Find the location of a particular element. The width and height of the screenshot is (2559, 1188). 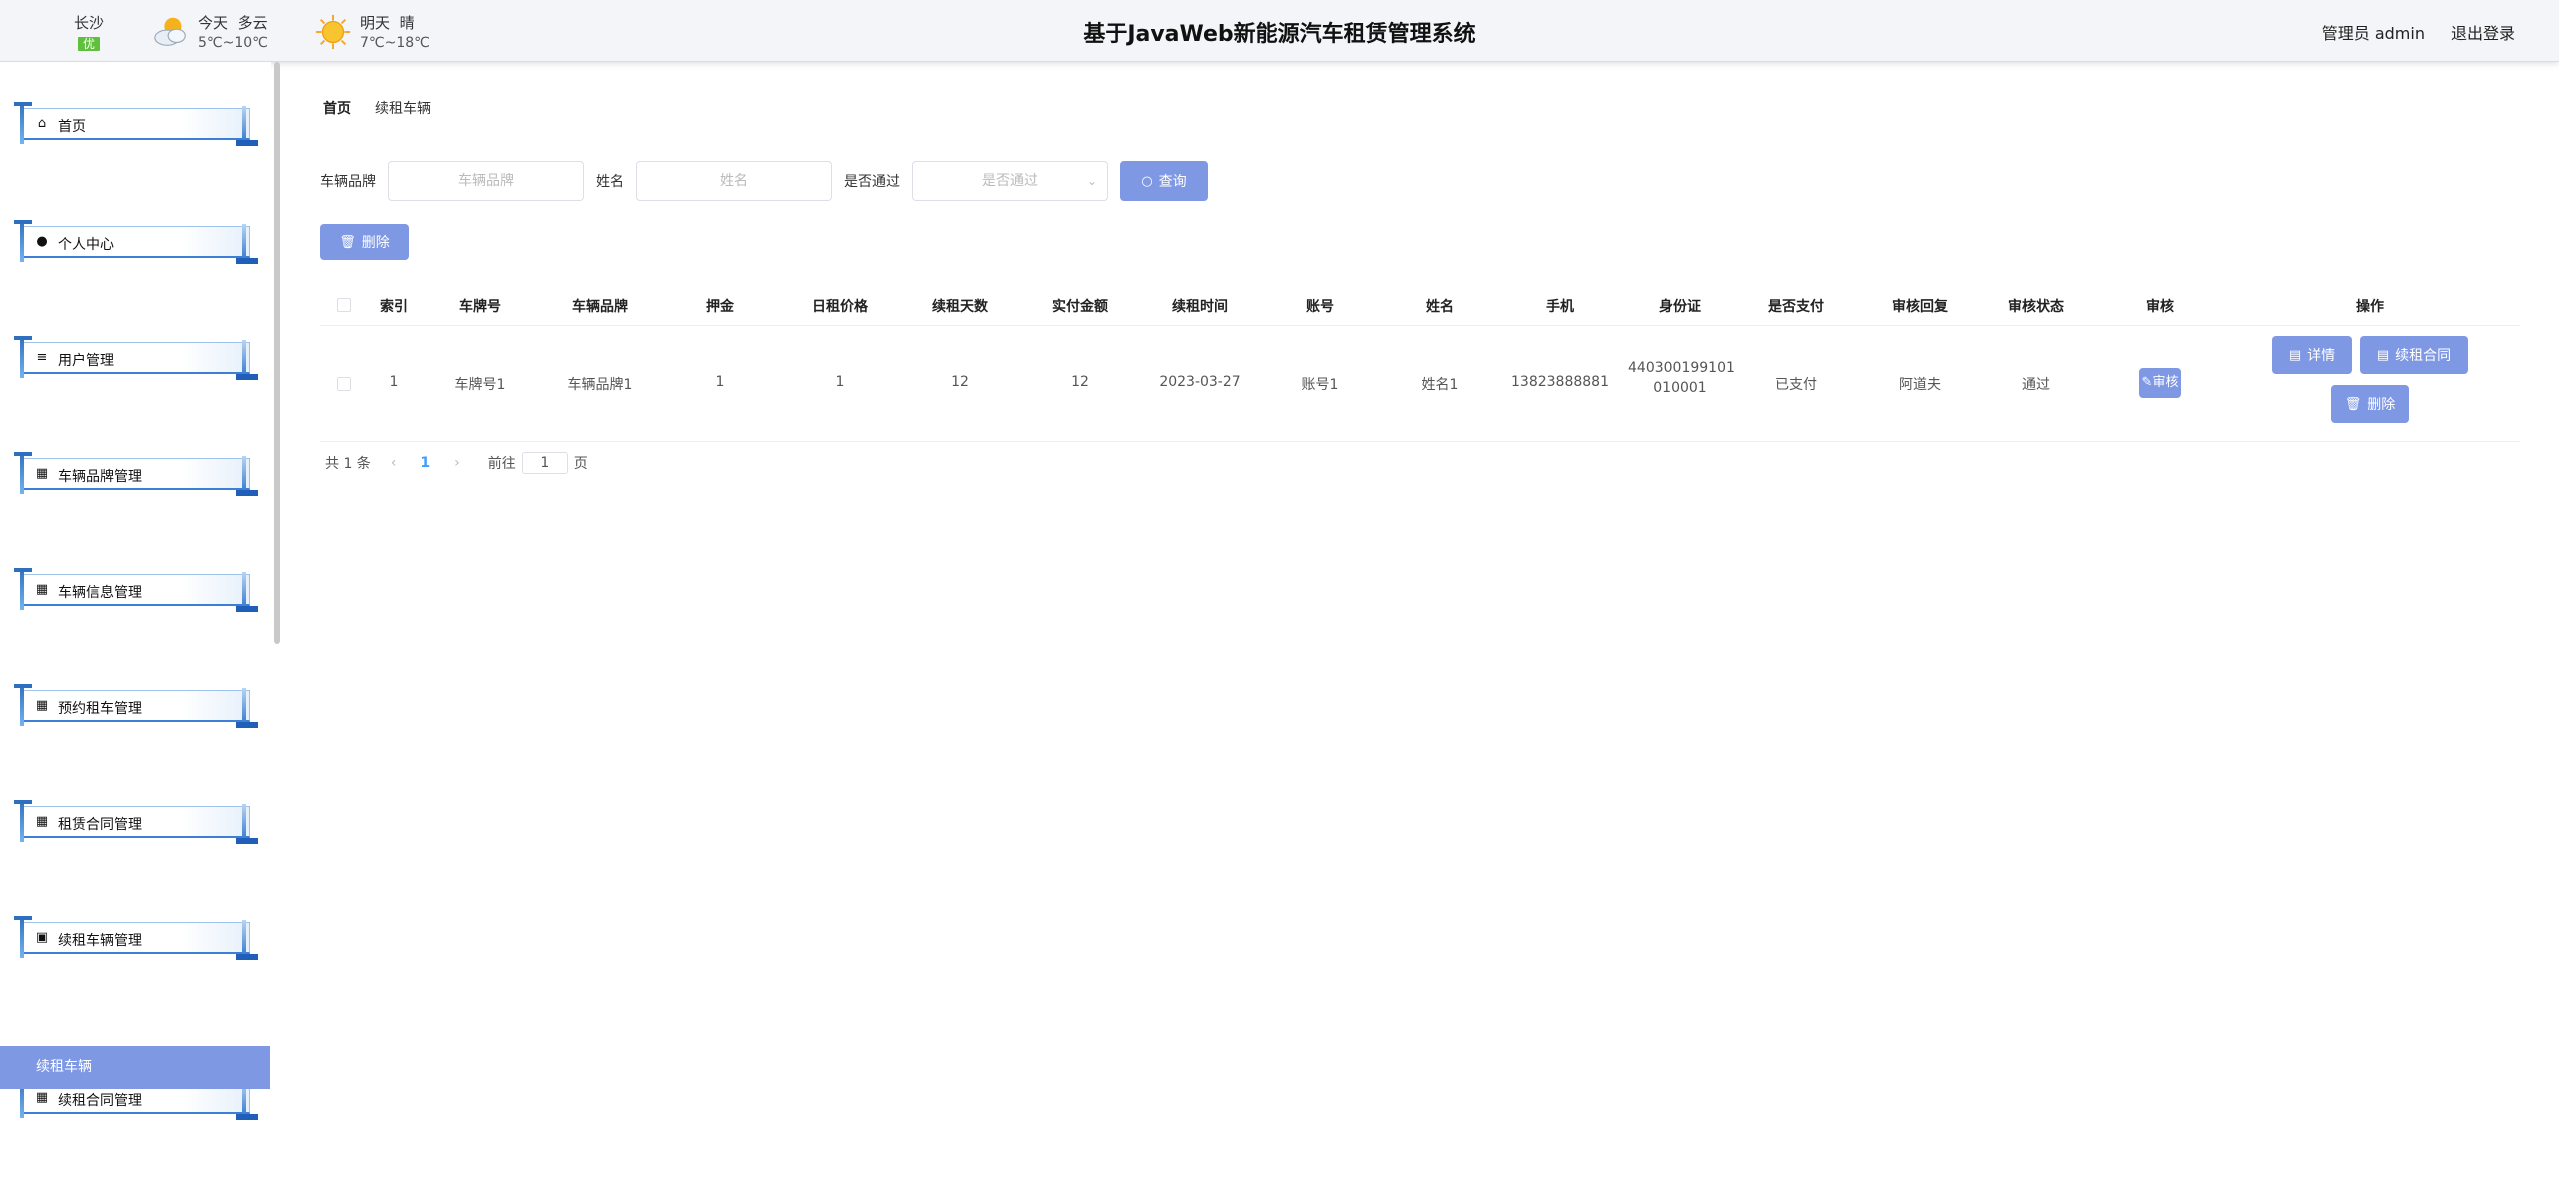

detail-button: ▤ 详情 is located at coordinates (2312, 355).